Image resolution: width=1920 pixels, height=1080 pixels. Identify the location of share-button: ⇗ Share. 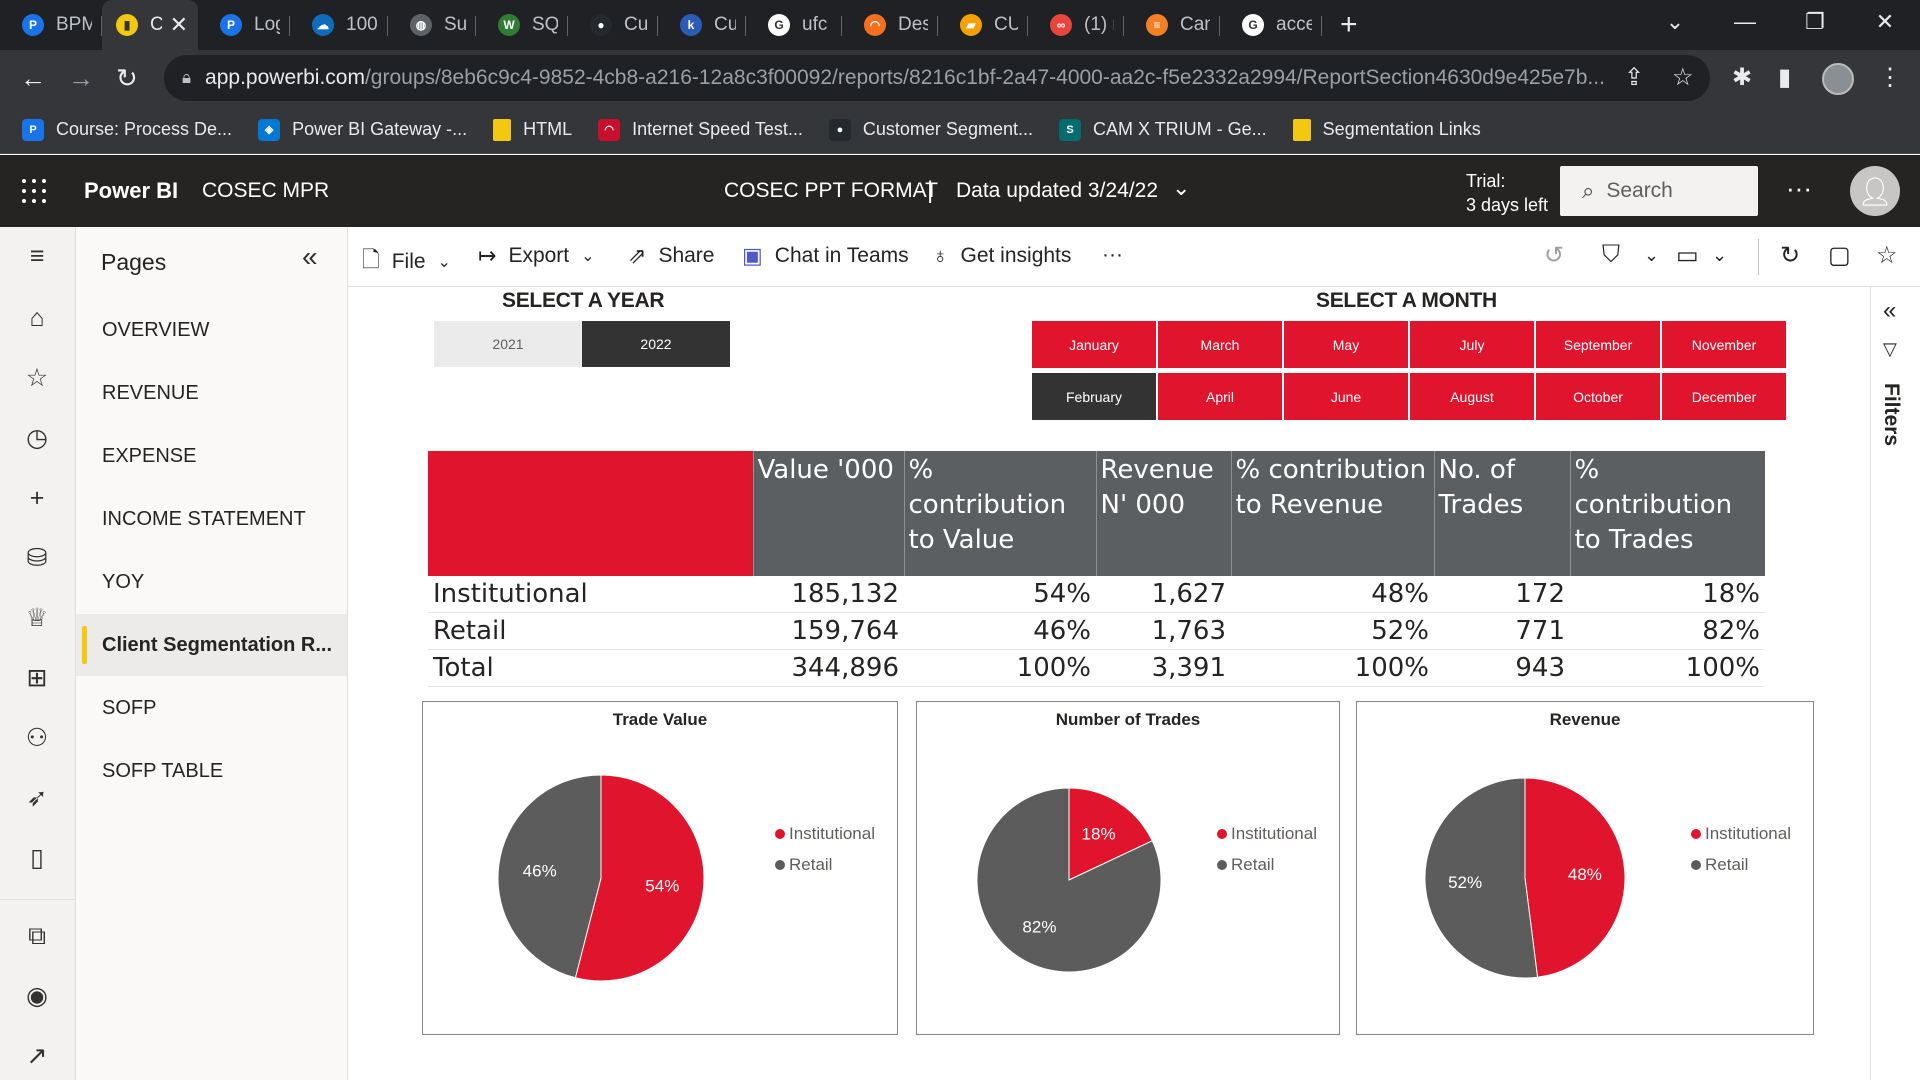
(671, 256).